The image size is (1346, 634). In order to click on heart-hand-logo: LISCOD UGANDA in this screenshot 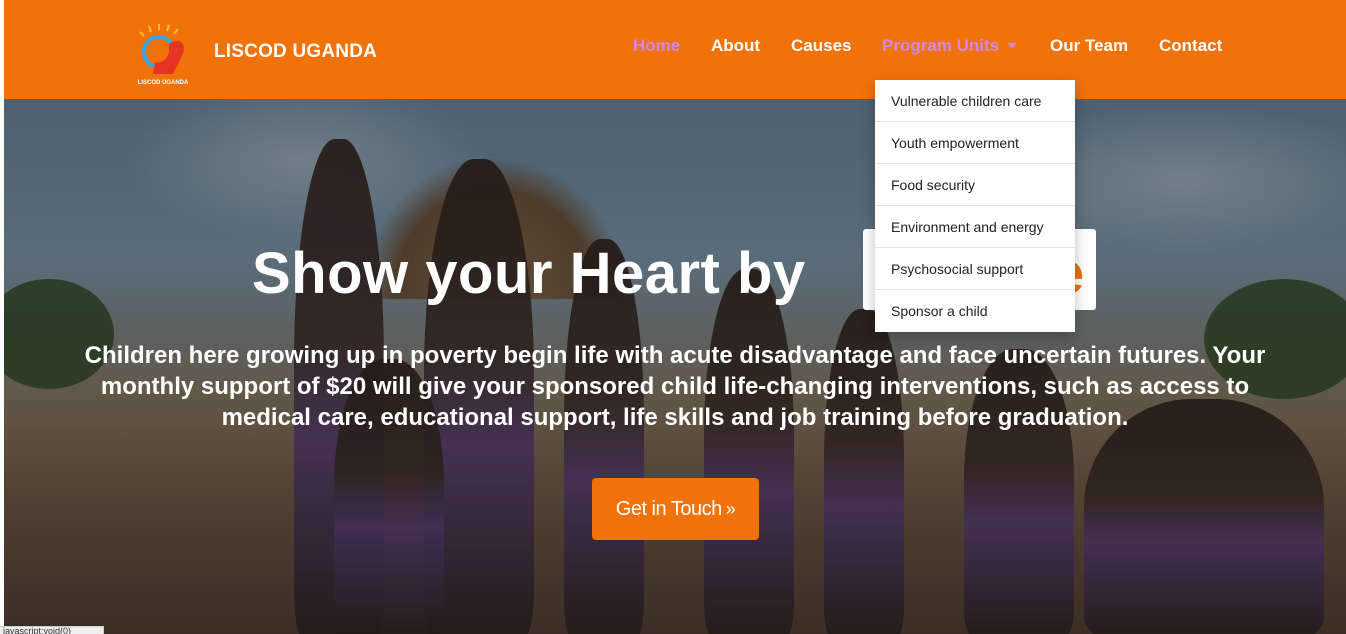, I will do `click(163, 54)`.